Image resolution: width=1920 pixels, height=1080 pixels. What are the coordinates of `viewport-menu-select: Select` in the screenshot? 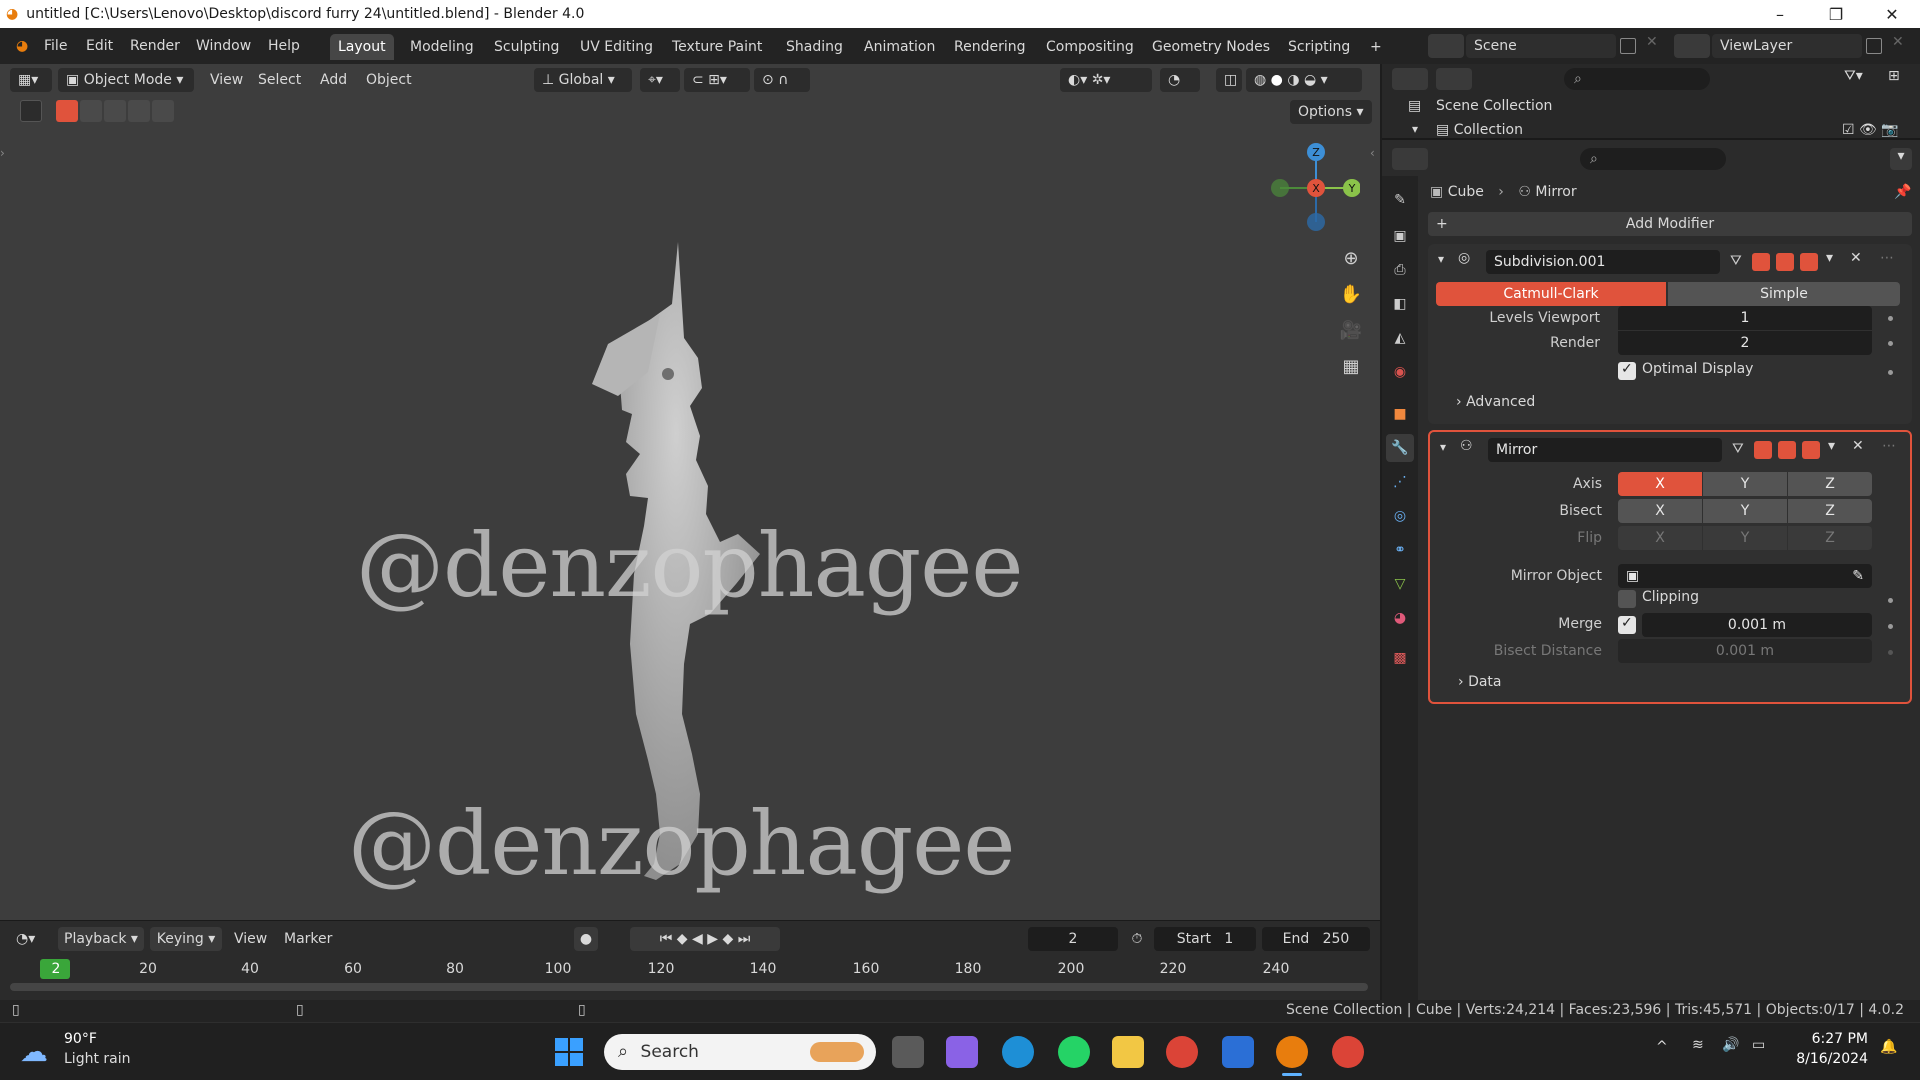 It's located at (279, 80).